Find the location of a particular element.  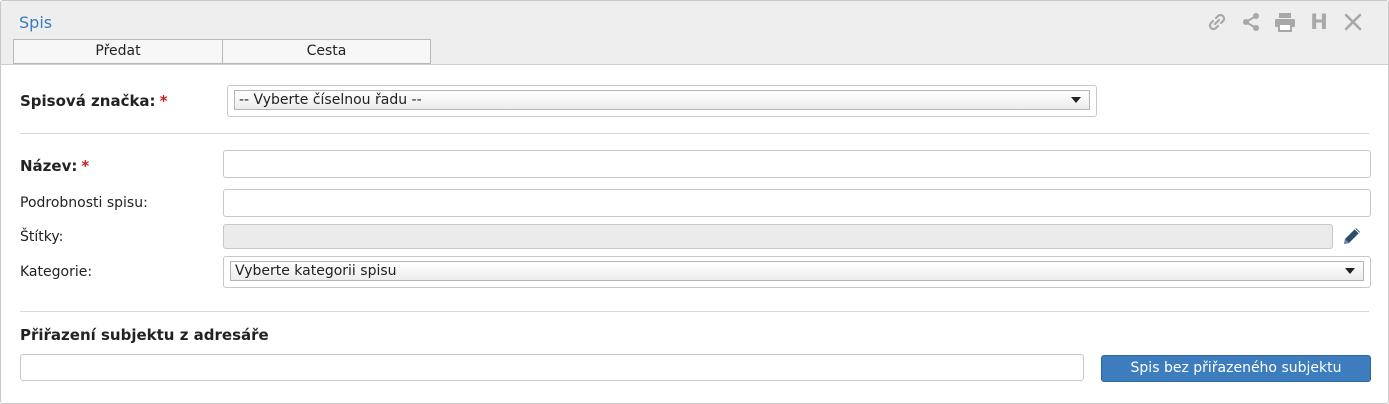

h-icon-glyph: H is located at coordinates (1319, 22).